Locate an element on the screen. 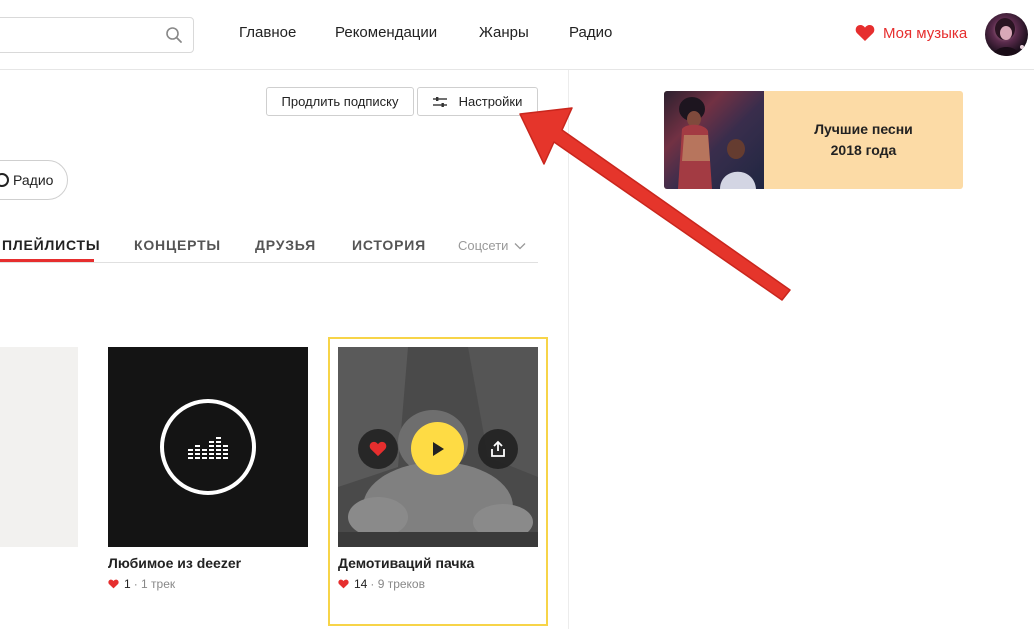 This screenshot has height=629, width=1034. nav-radio: Радио is located at coordinates (590, 32).